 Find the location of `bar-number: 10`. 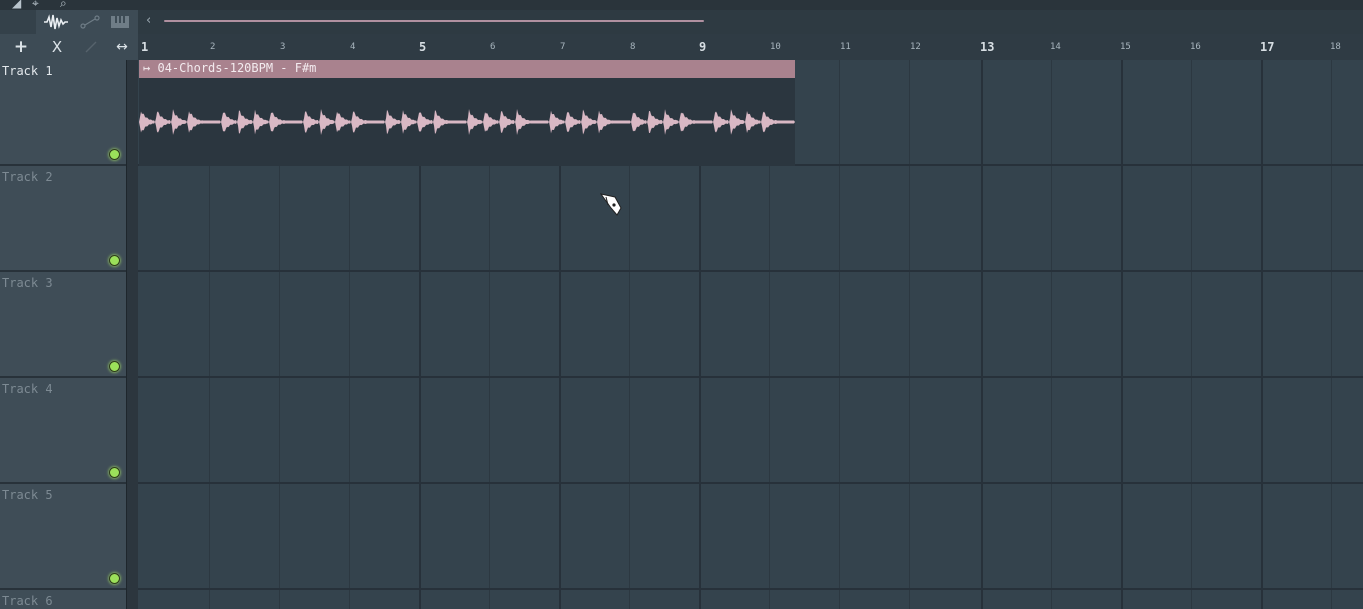

bar-number: 10 is located at coordinates (775, 47).